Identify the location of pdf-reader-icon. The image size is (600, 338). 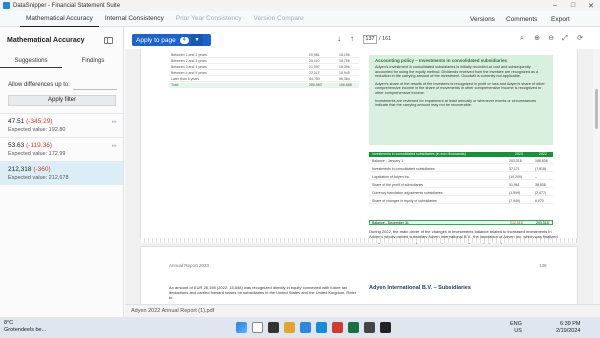
(337, 327).